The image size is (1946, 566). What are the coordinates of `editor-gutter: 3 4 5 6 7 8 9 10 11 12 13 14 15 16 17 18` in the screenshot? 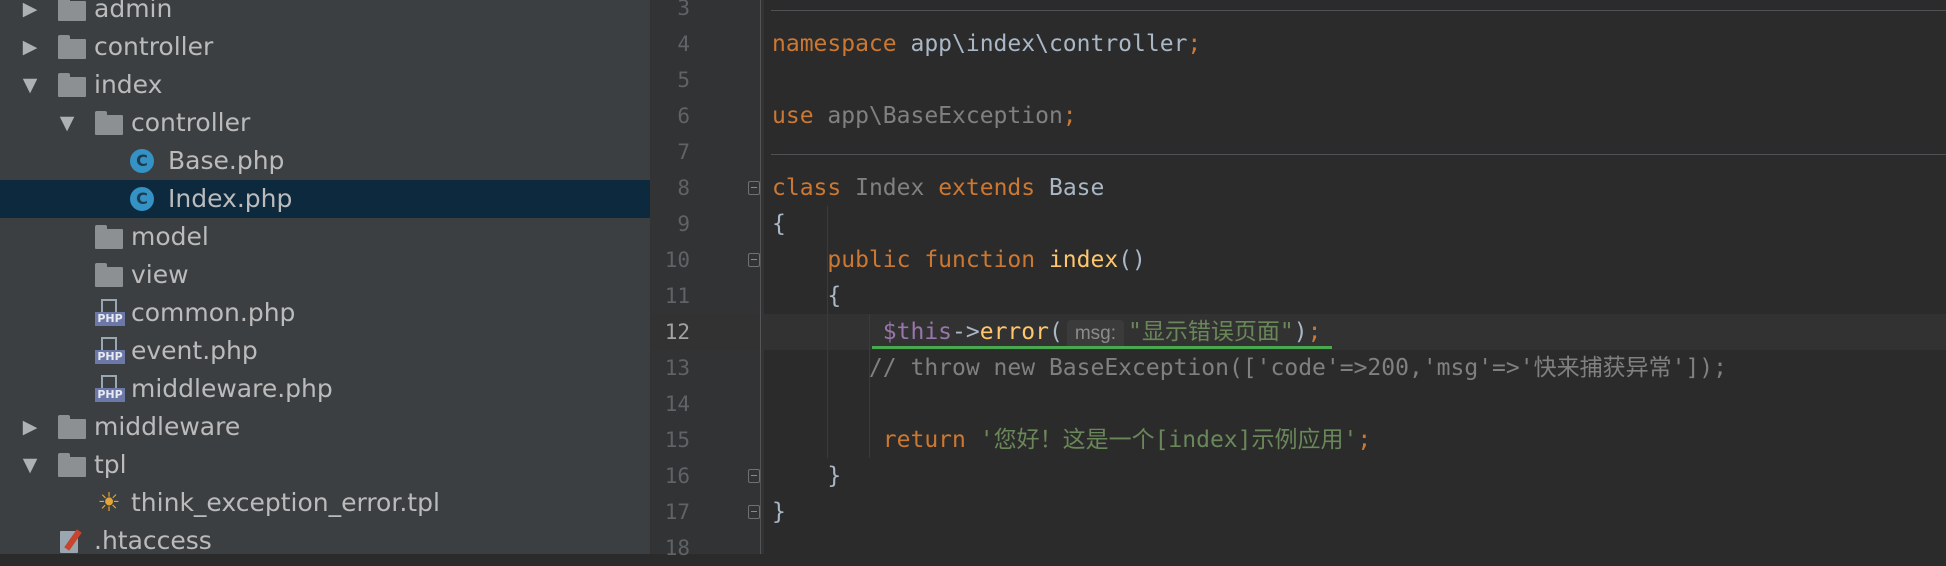 It's located at (707, 280).